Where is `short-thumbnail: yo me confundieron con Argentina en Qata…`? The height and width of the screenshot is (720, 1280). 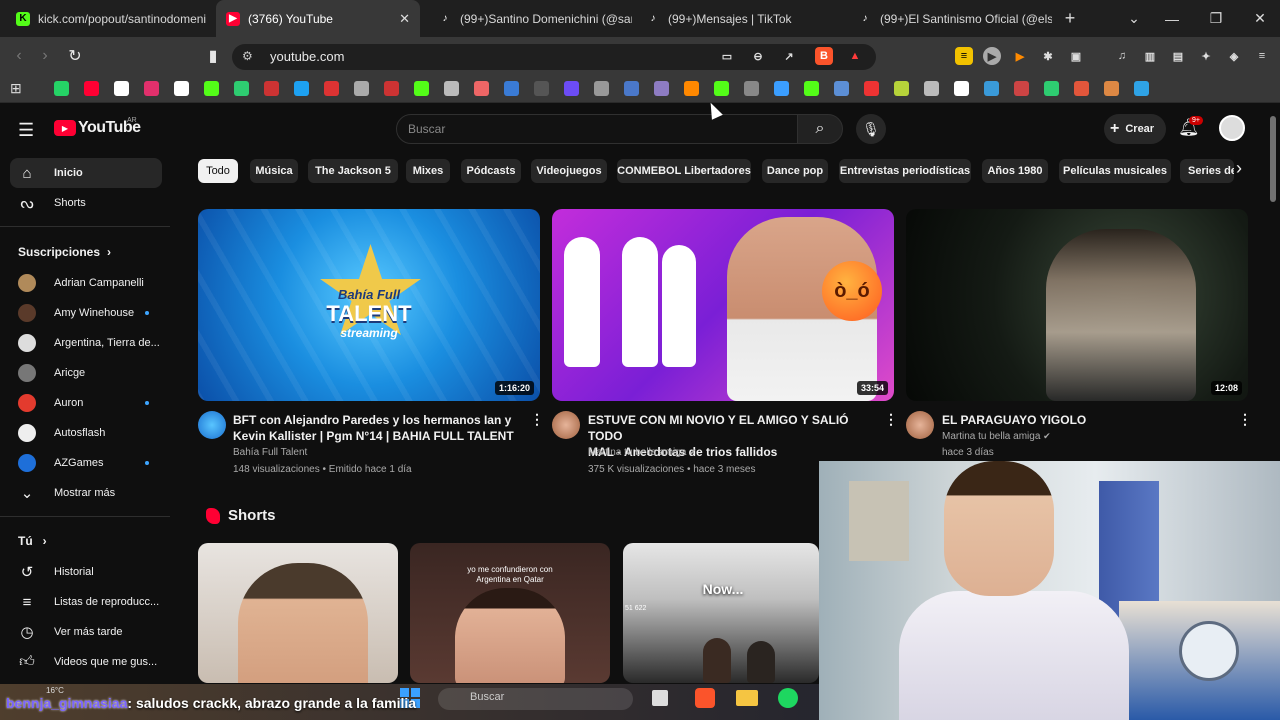
short-thumbnail: yo me confundieron con Argentina en Qata… is located at coordinates (510, 613).